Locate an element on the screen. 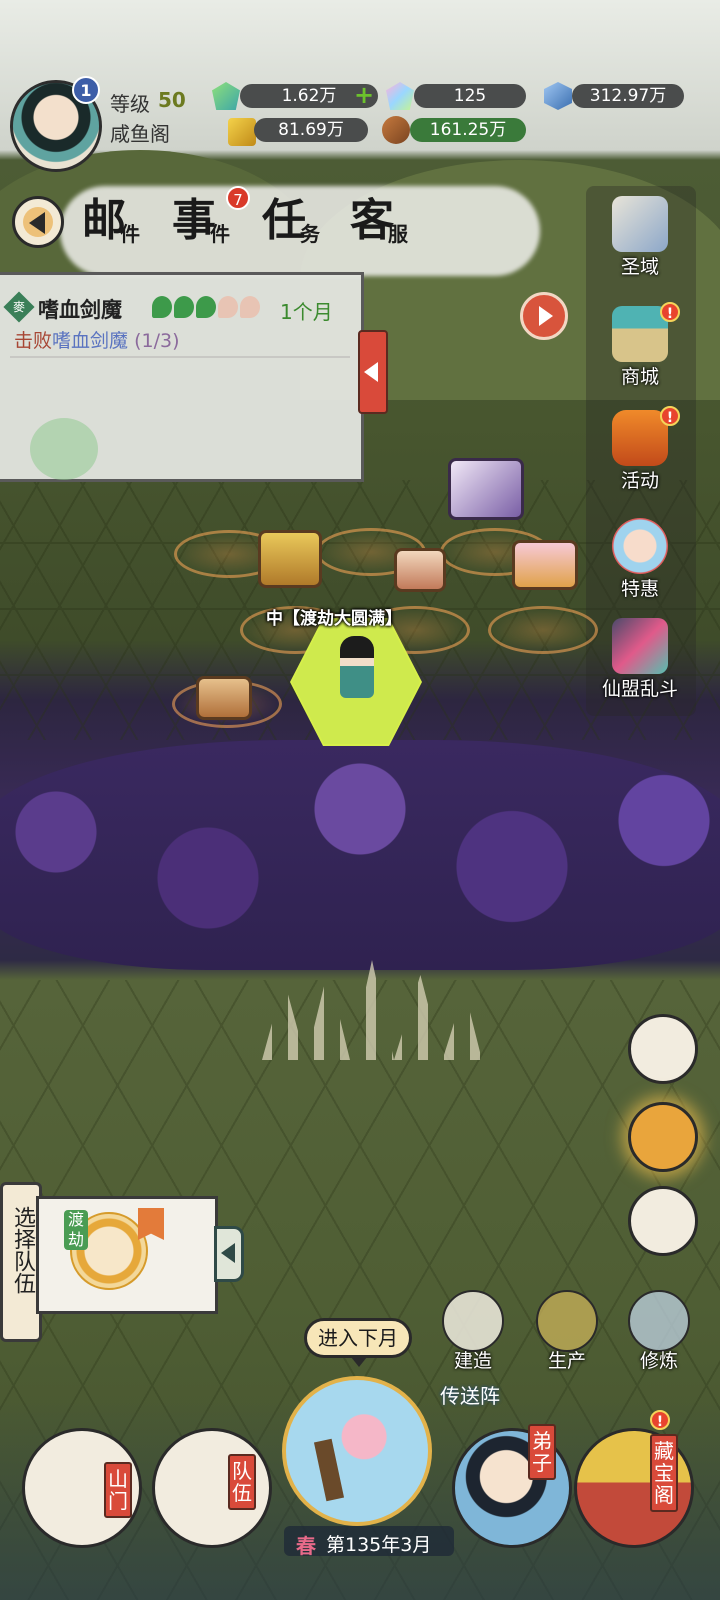  offer-character-icon is located at coordinates (640, 546).